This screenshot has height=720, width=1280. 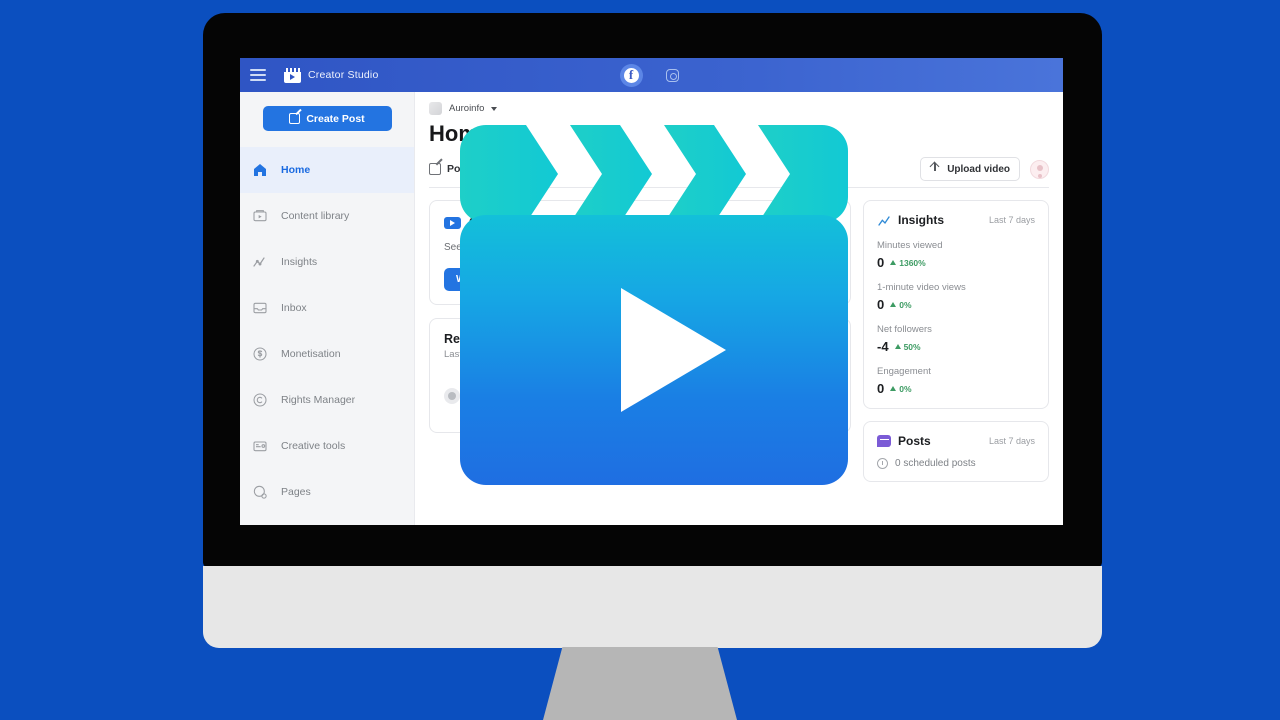 What do you see at coordinates (592, 408) in the screenshot?
I see `post-author-name: Auroinfo` at bounding box center [592, 408].